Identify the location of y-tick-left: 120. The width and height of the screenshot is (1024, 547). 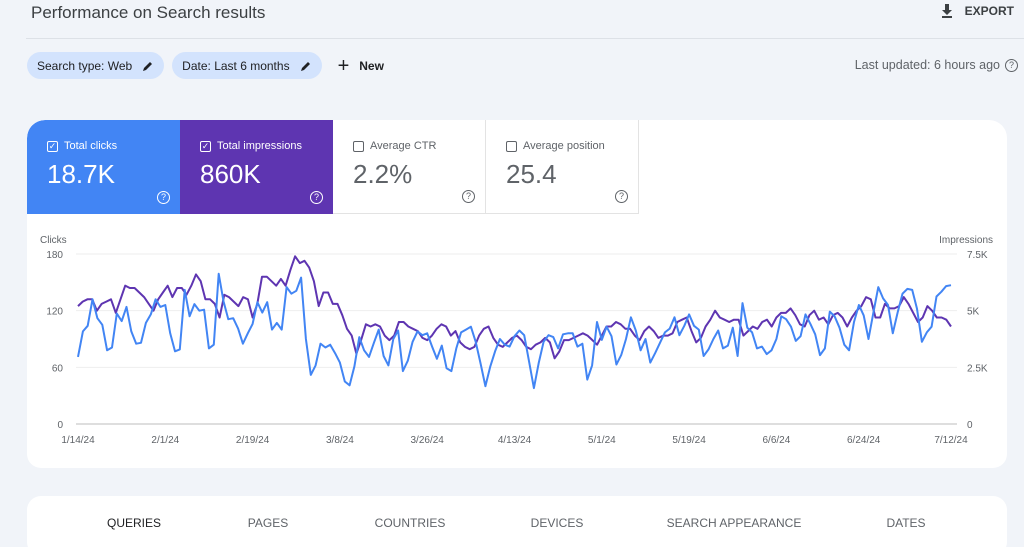
(54, 312).